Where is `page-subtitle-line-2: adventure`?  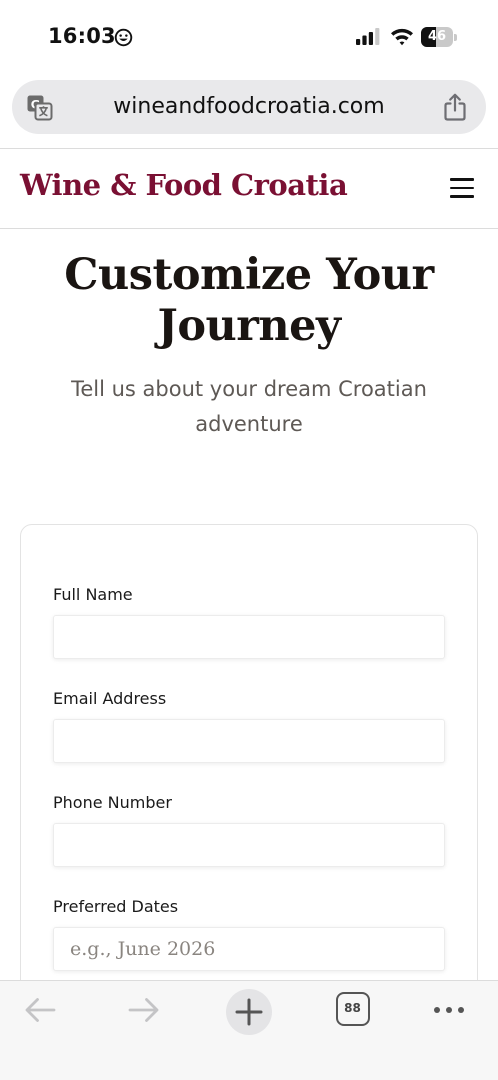 page-subtitle-line-2: adventure is located at coordinates (249, 424).